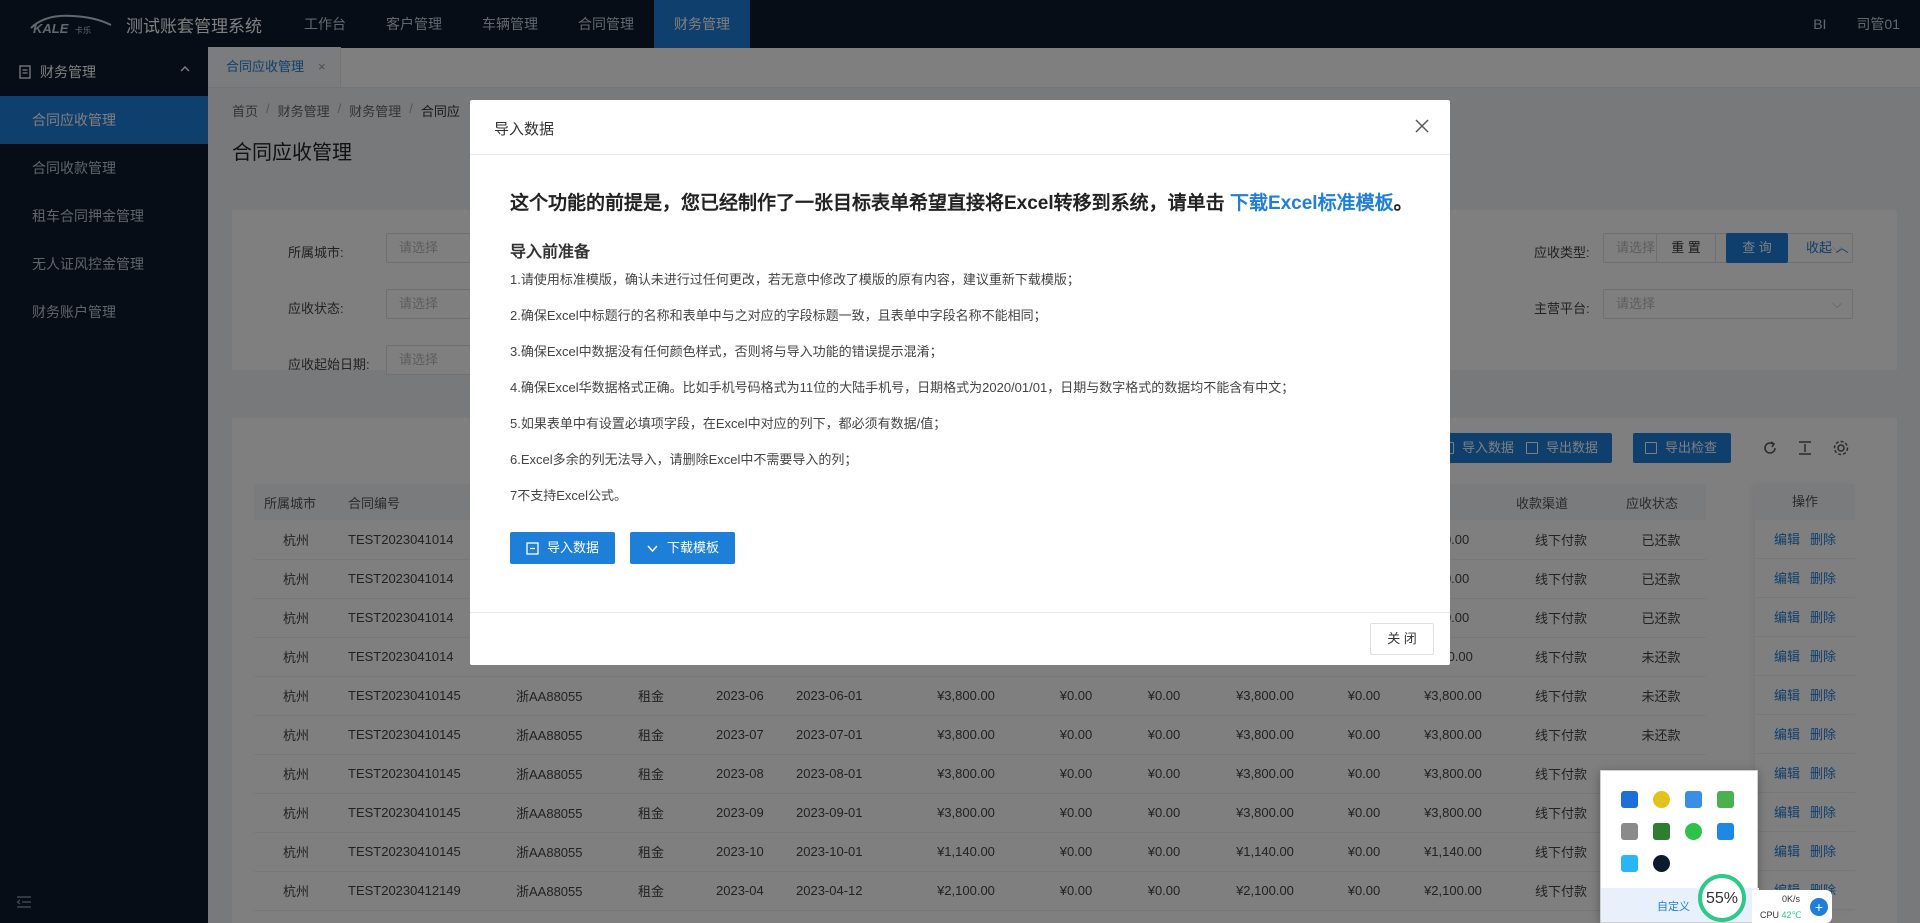 The width and height of the screenshot is (1920, 923). Describe the element at coordinates (726, 351) in the screenshot. I see `rule-item: 3.确保Excel中数据没有任何颜色样式，否则将与导入功能的错误提示混淆；` at that location.